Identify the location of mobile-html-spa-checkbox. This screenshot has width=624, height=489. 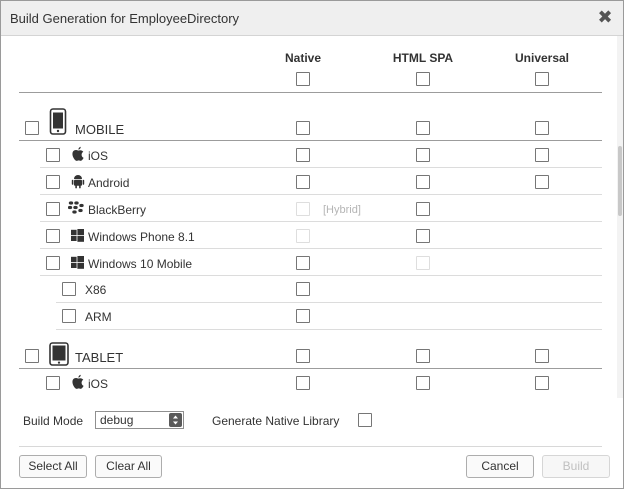
(423, 128).